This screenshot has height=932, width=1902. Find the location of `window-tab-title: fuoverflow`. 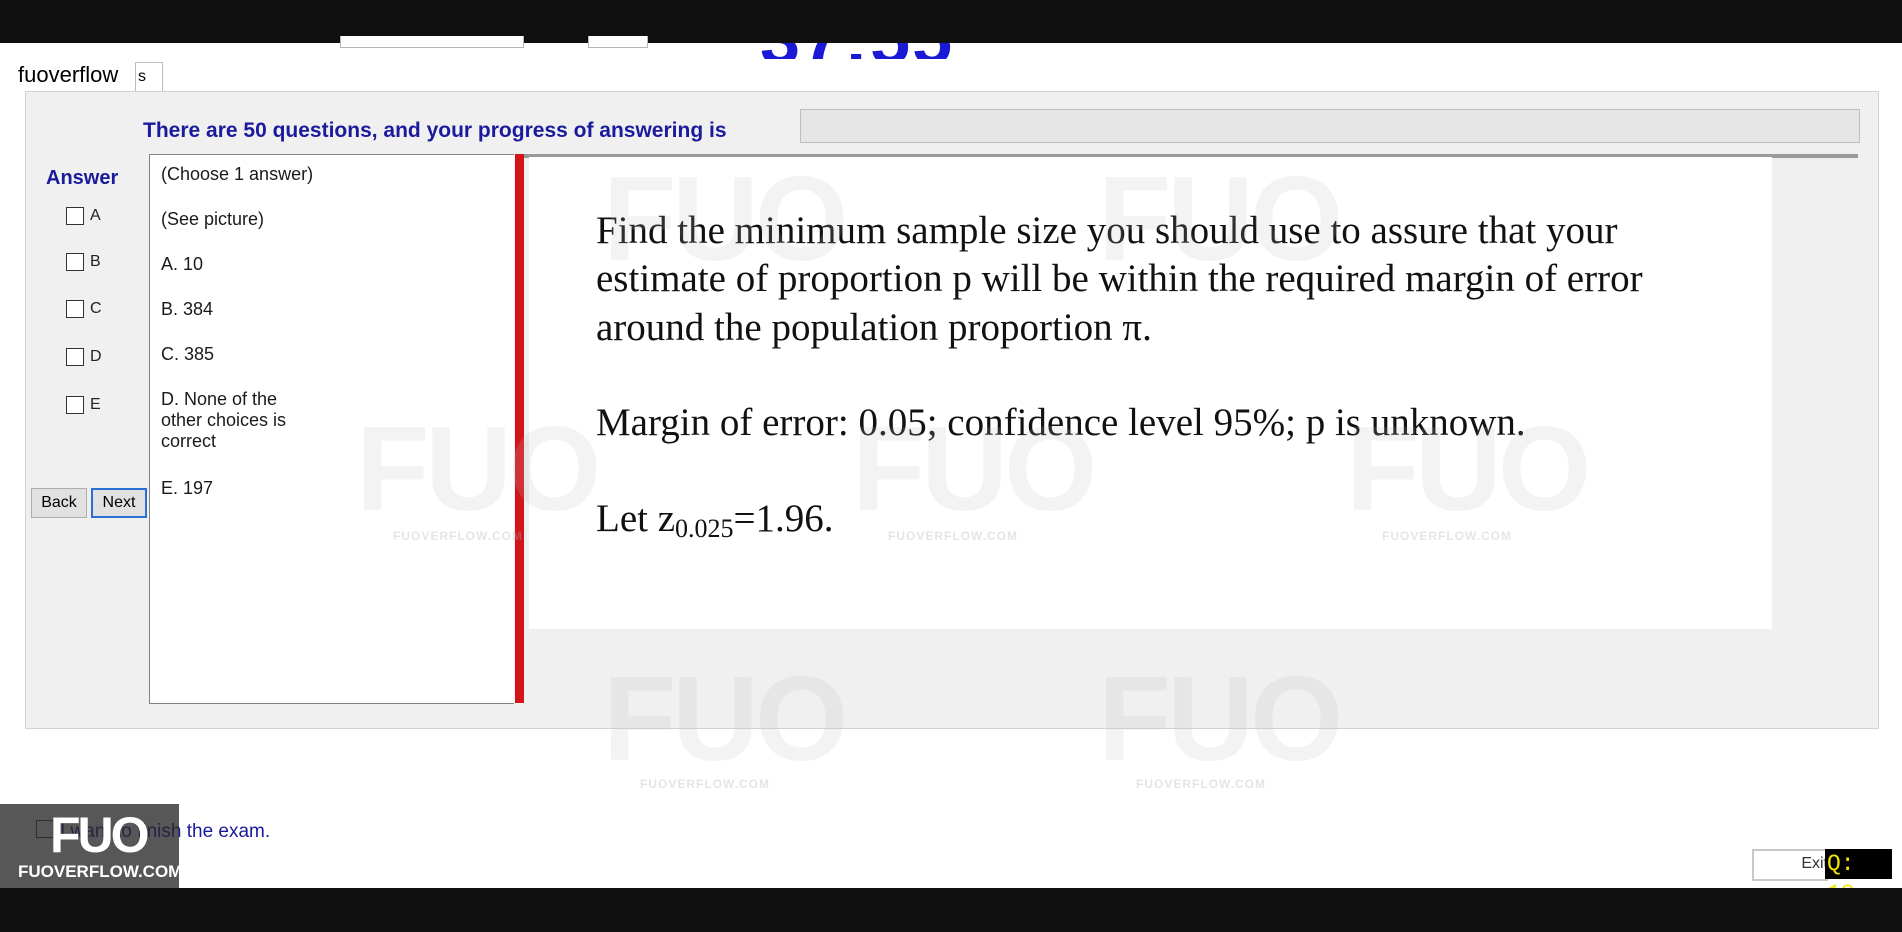

window-tab-title: fuoverflow is located at coordinates (68, 74).